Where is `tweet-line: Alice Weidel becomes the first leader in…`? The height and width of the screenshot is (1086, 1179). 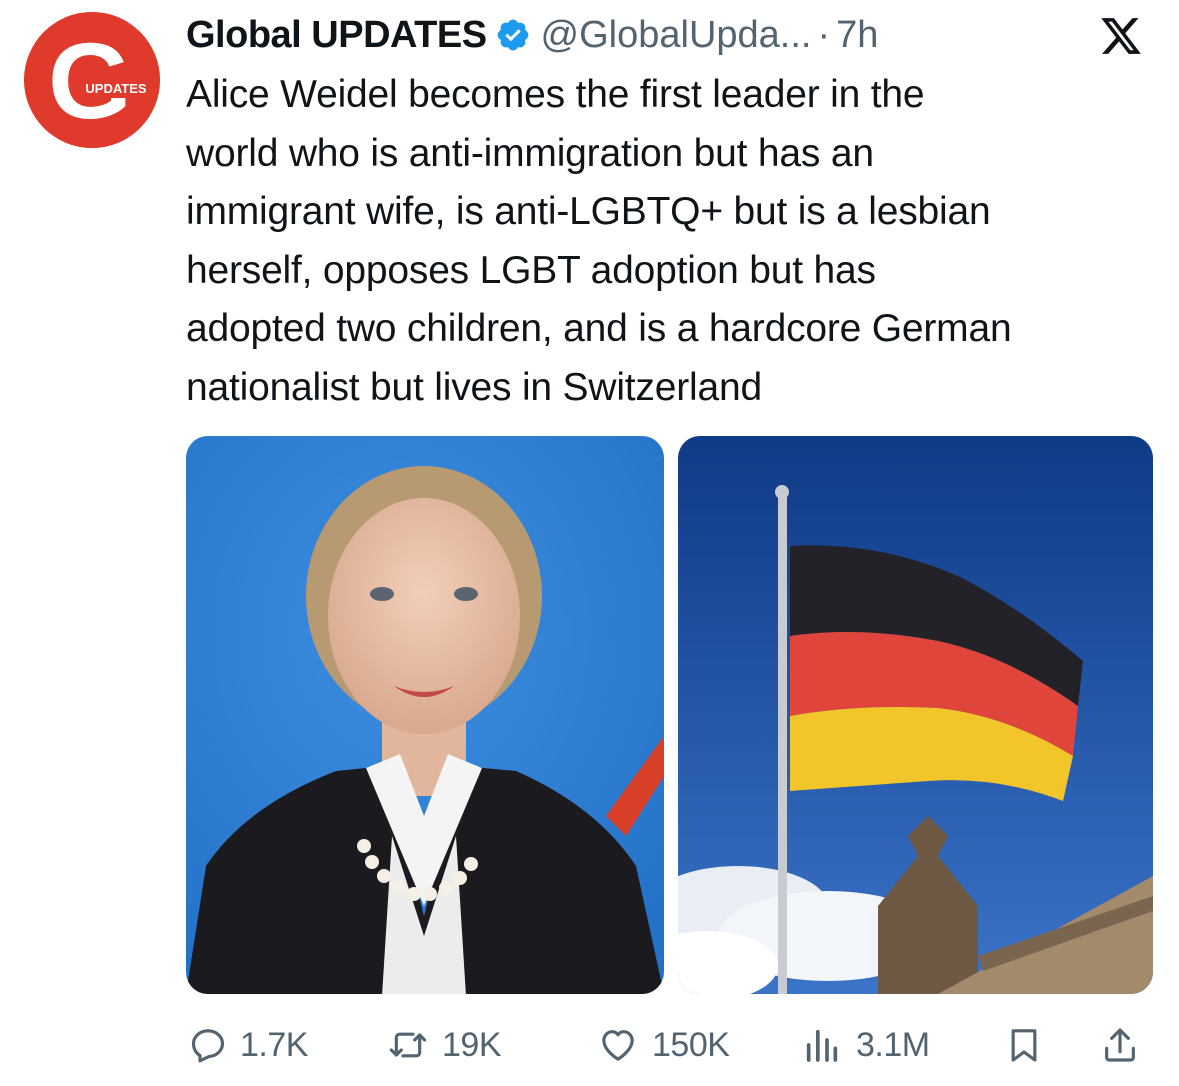
tweet-line: Alice Weidel becomes the first leader in… is located at coordinates (555, 94).